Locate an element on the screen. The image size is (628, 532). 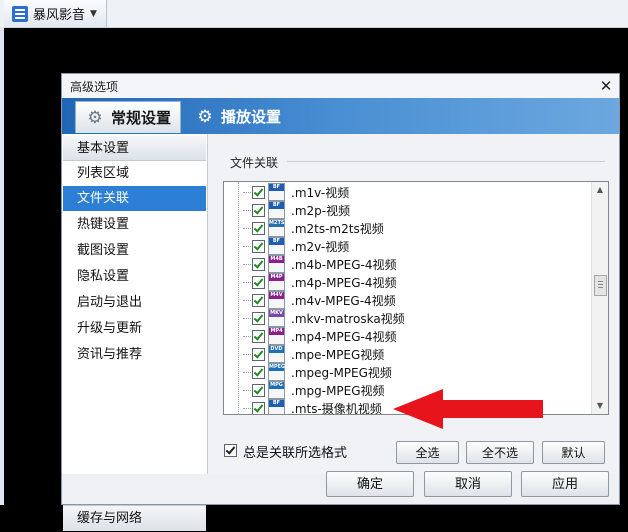
file-type-row: BF .m1v-视频 is located at coordinates (295, 192).